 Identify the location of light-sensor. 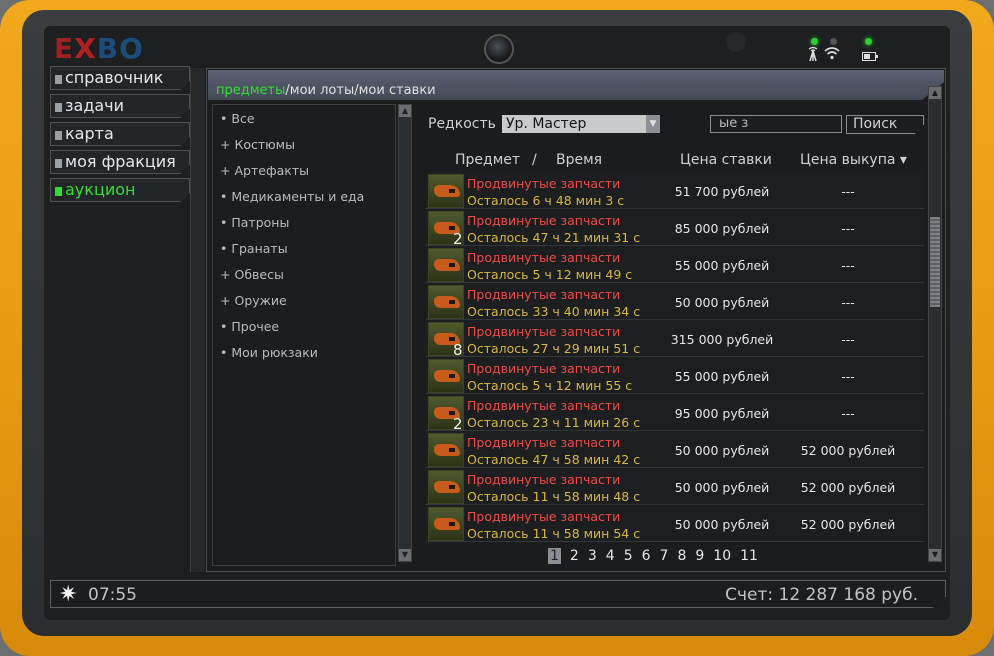
(736, 42).